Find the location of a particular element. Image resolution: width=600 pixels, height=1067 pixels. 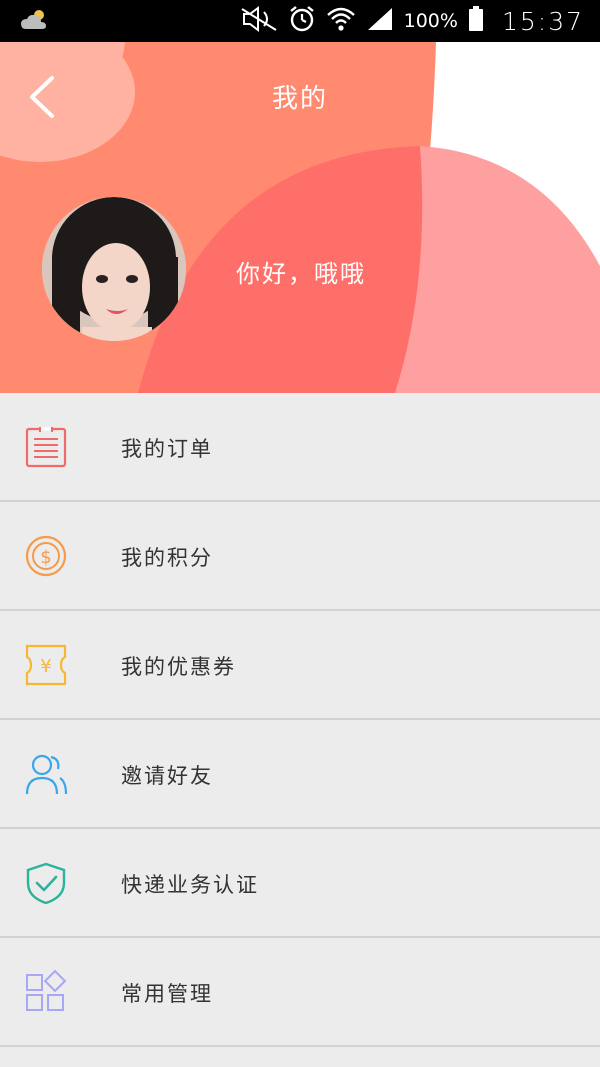

wifi-icon is located at coordinates (341, 21).